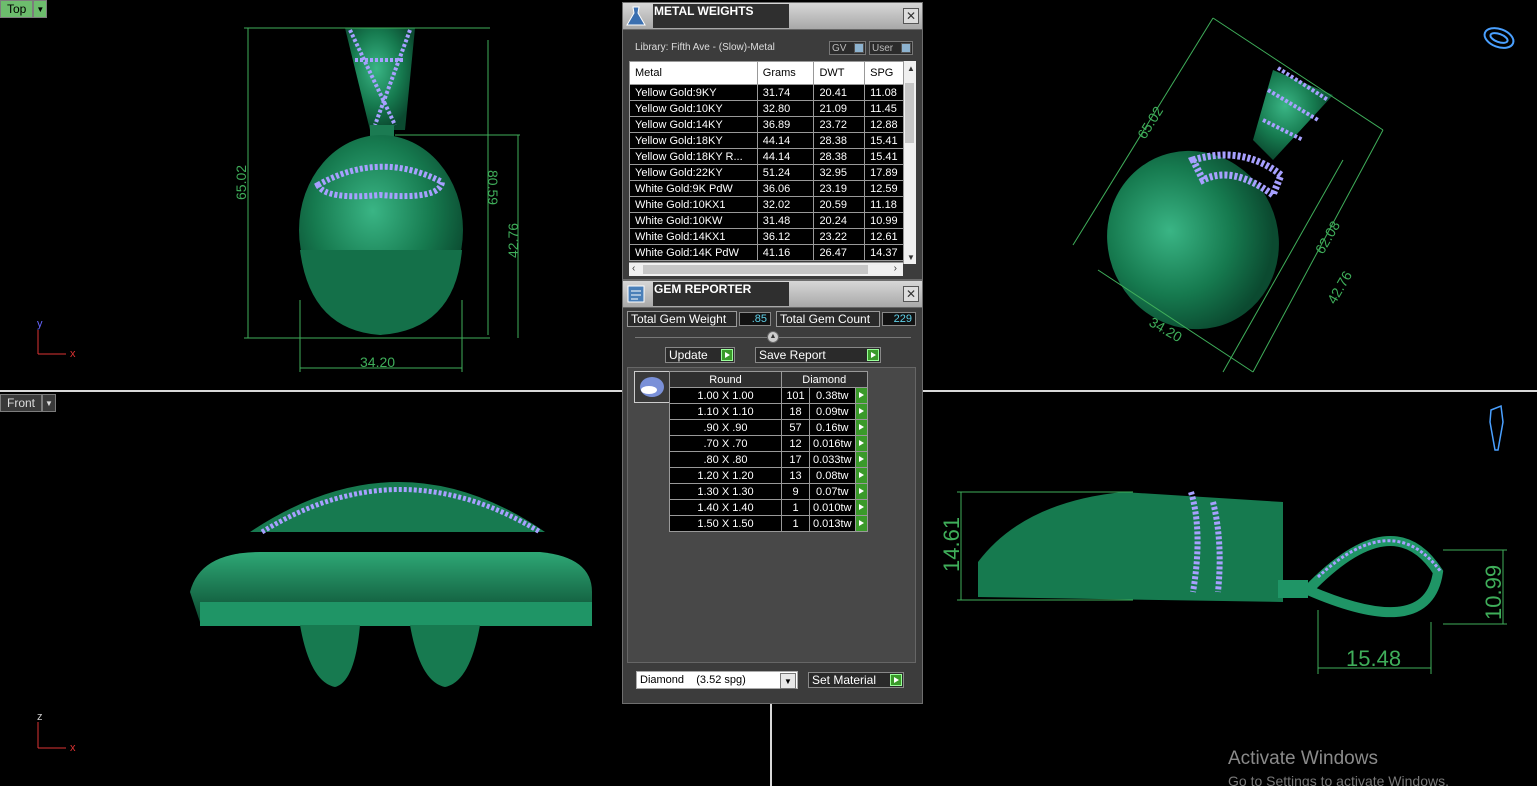  I want to click on table-row: Yellow Gold:18KY R... 44.14 28.38 15.41, so click(769, 156).